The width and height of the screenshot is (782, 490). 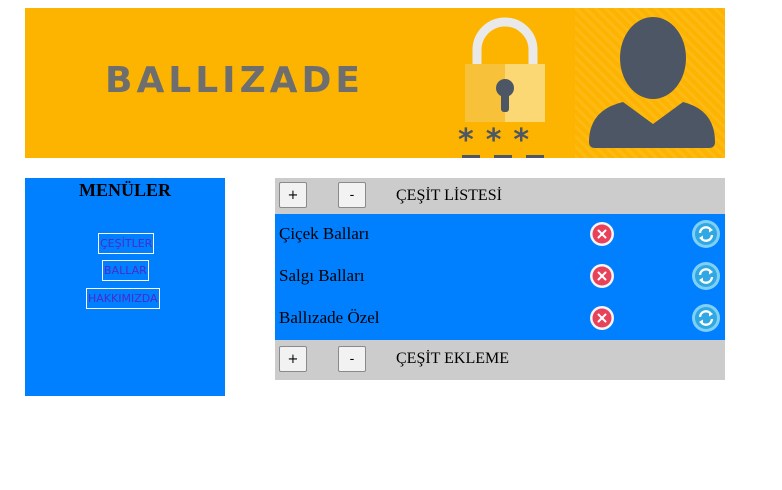 What do you see at coordinates (123, 298) in the screenshot?
I see `sidebar-item-hakkimizda: HAKKIMIZDA` at bounding box center [123, 298].